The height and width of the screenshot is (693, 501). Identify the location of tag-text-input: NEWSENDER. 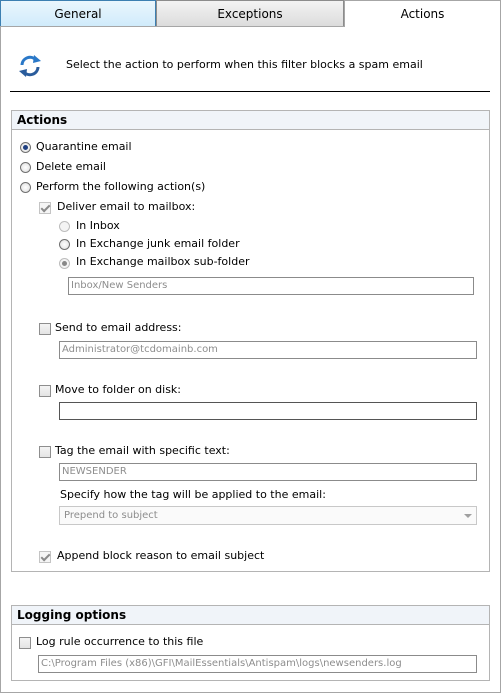
(268, 472).